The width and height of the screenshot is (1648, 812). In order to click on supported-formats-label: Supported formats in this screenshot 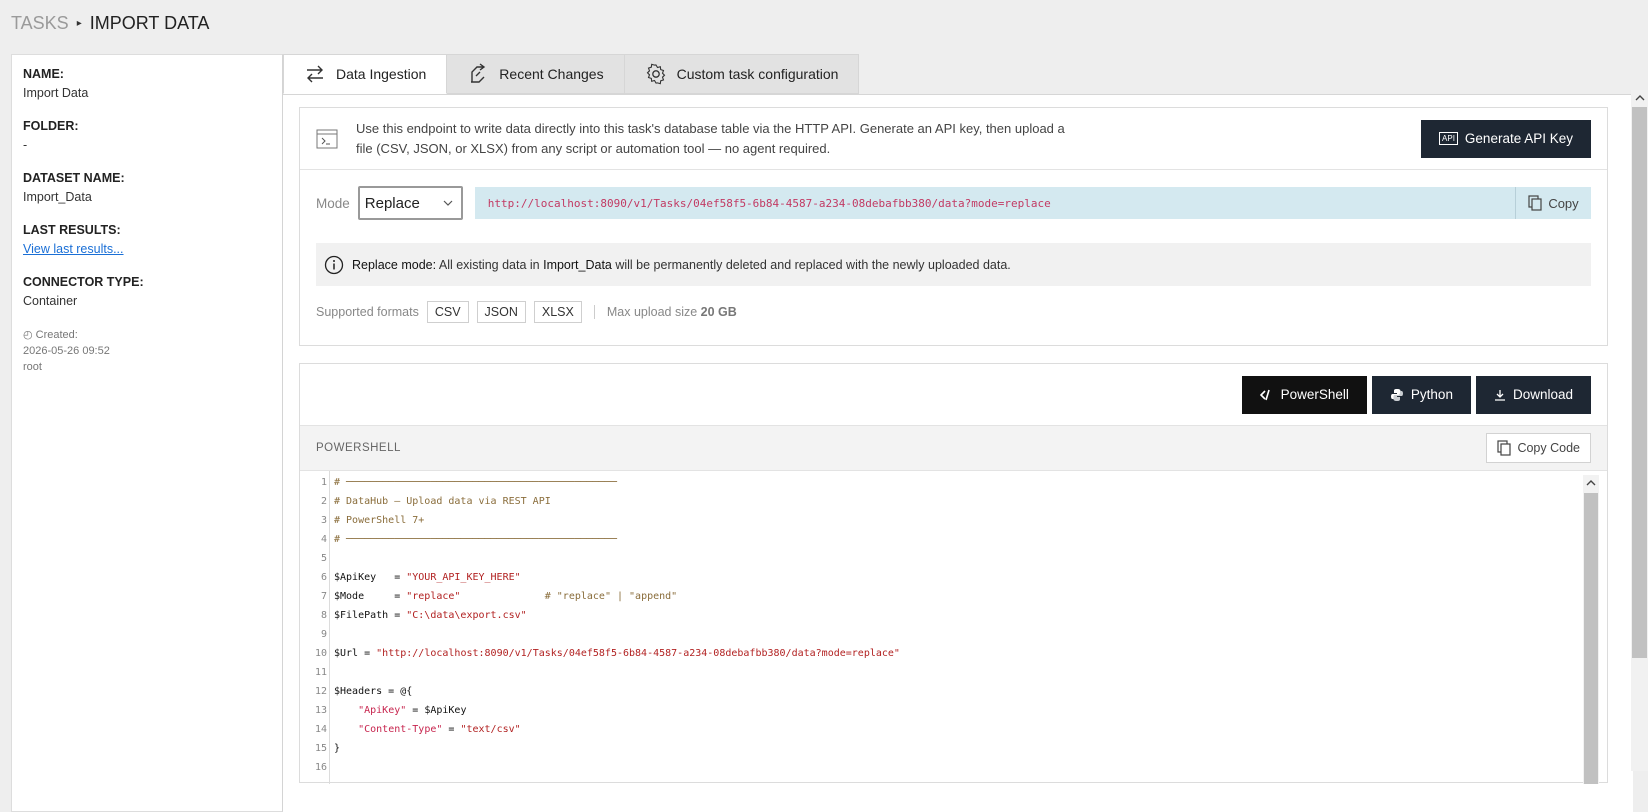, I will do `click(367, 312)`.